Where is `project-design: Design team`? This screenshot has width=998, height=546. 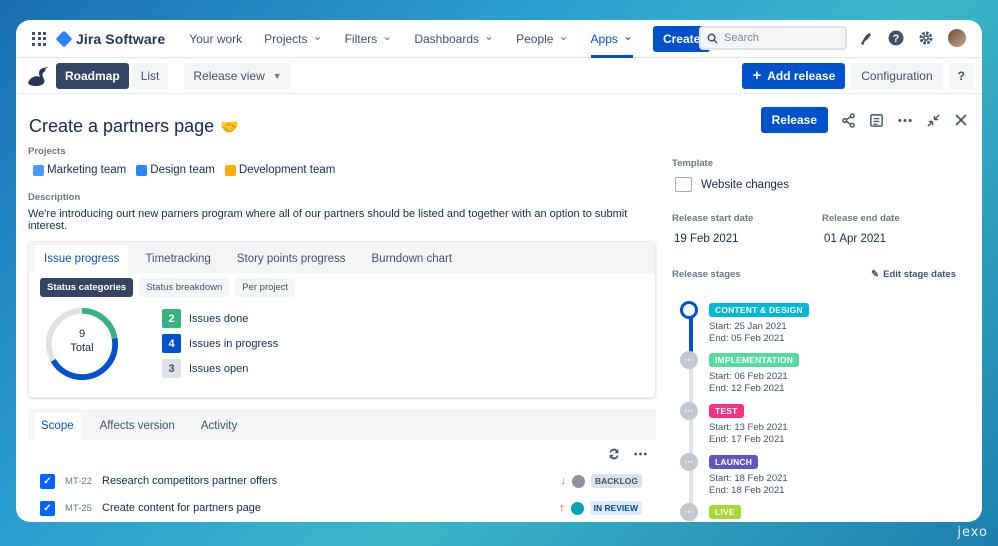
project-design: Design team is located at coordinates (175, 170).